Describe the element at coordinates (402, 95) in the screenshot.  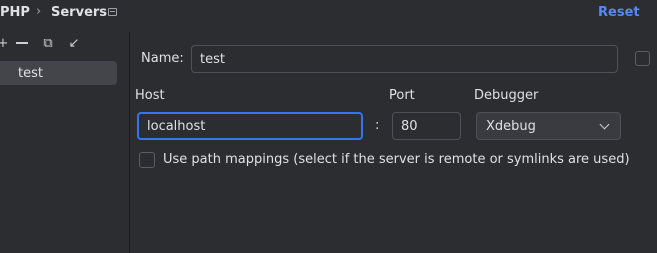
I see `port-label: Port` at that location.